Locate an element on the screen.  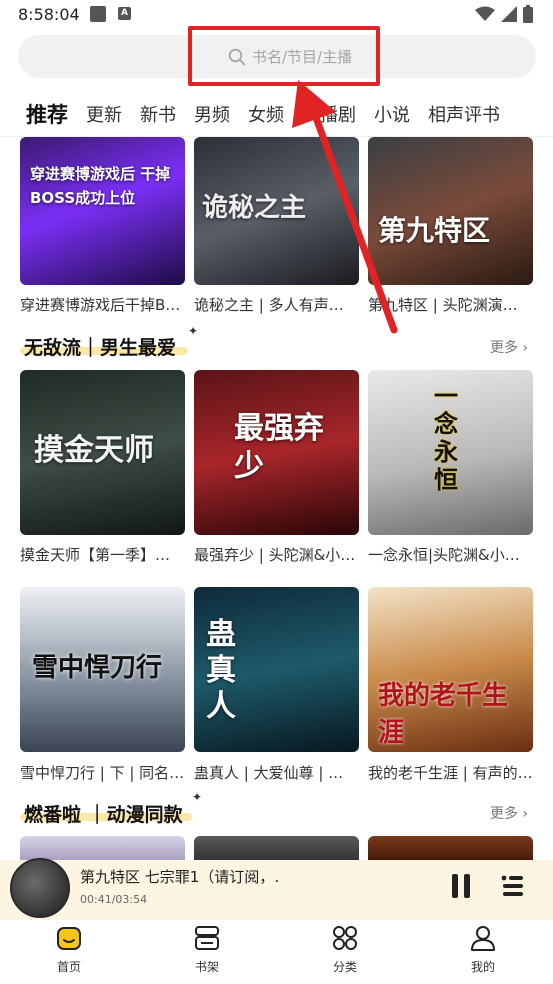
section-title: 燃番啦 ｜动漫同款 is located at coordinates (103, 815).